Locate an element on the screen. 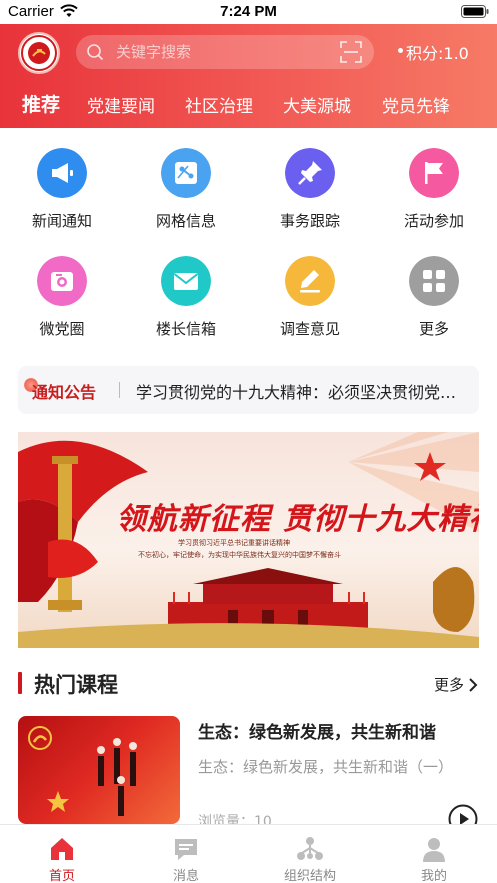  bottom-nav: 首页 消息 组织结构 我的 is located at coordinates (248, 853).